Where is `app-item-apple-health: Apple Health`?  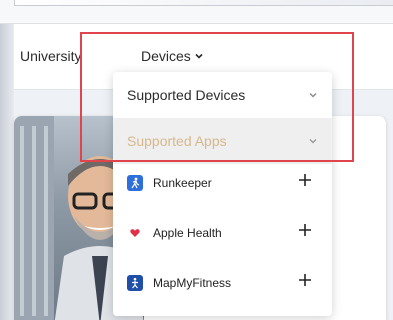 app-item-apple-health: Apple Health is located at coordinates (222, 233).